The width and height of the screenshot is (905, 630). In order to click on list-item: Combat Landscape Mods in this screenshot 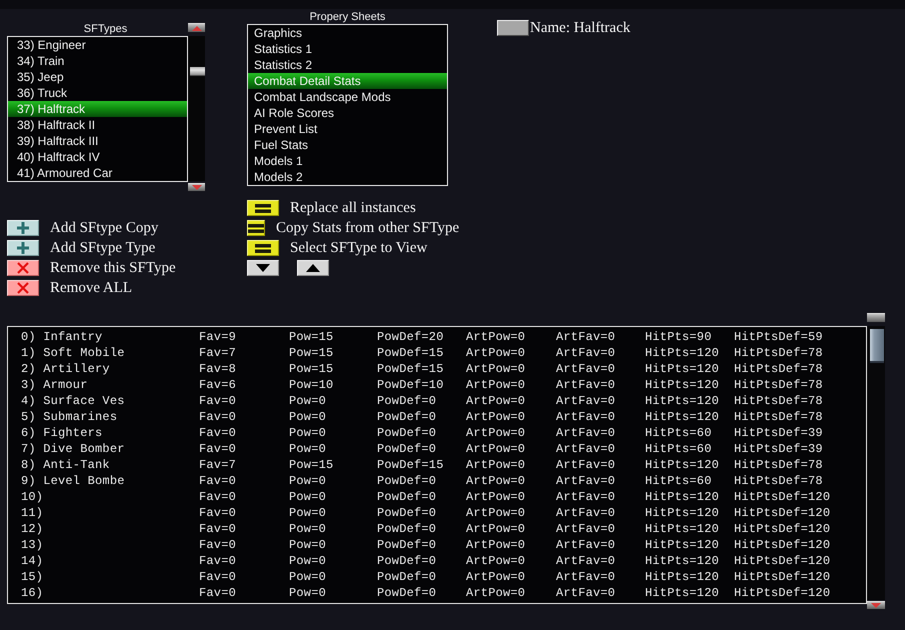, I will do `click(347, 97)`.